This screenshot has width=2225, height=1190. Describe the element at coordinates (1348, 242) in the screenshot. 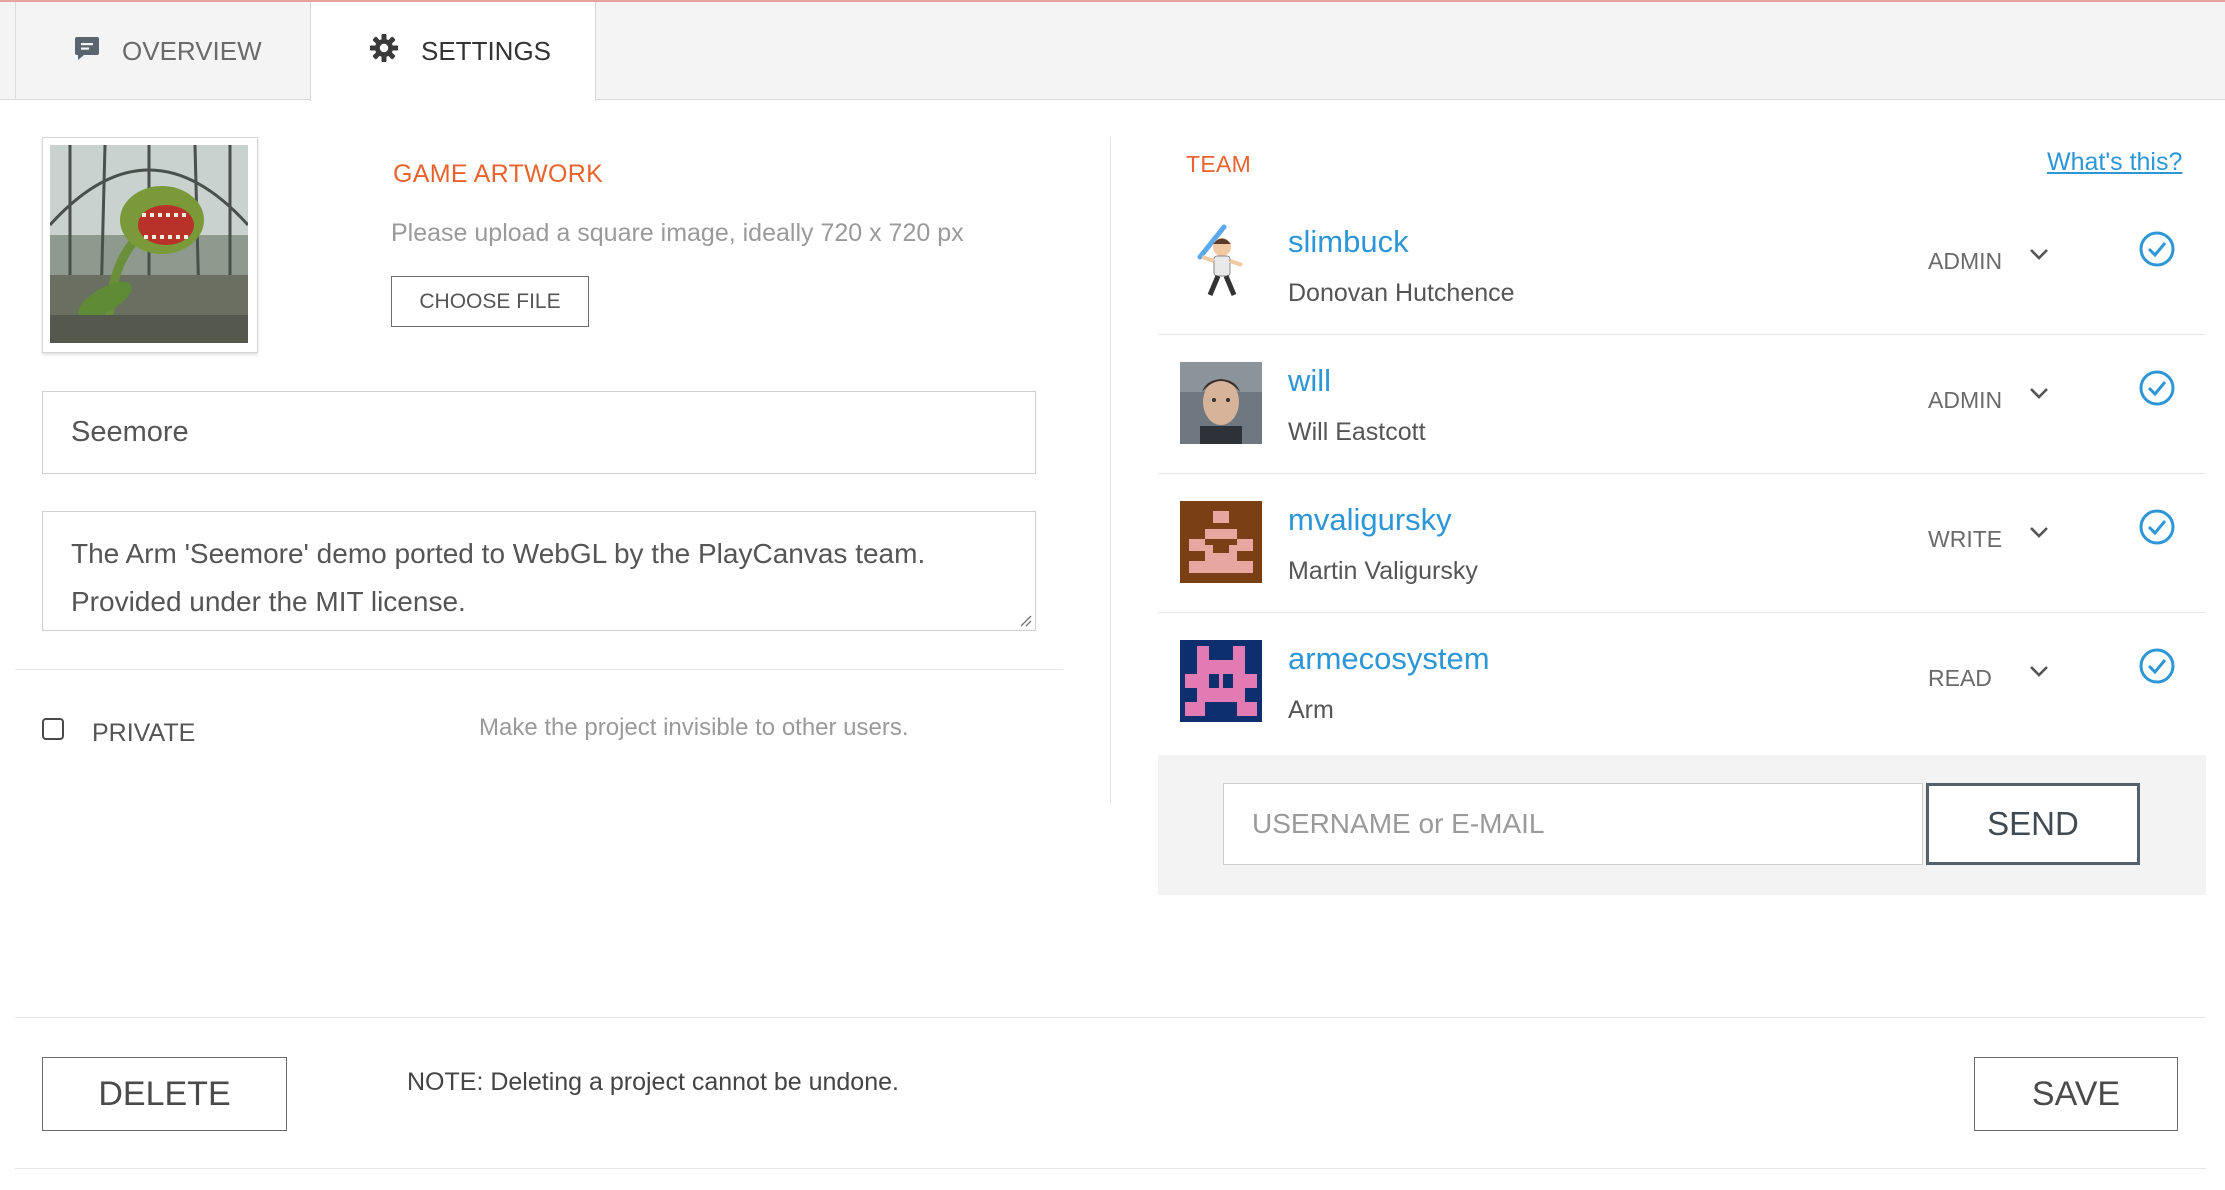

I see `team-member-username: slimbuck` at that location.